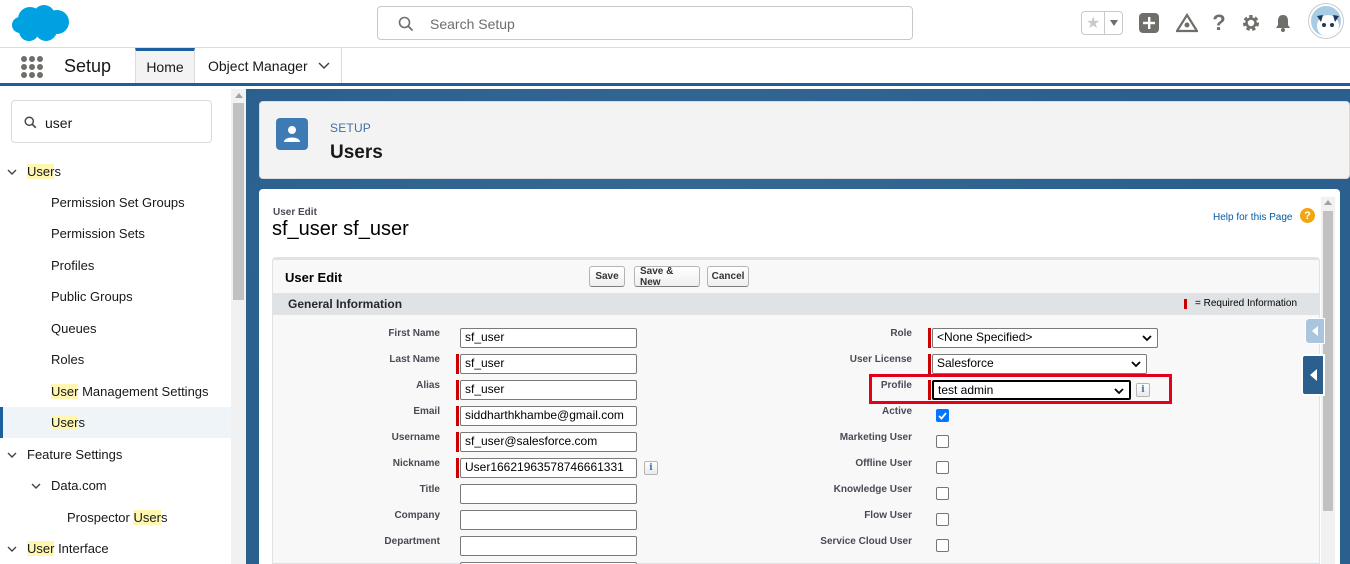 The height and width of the screenshot is (564, 1350). Describe the element at coordinates (415, 437) in the screenshot. I see `username-label: Username` at that location.